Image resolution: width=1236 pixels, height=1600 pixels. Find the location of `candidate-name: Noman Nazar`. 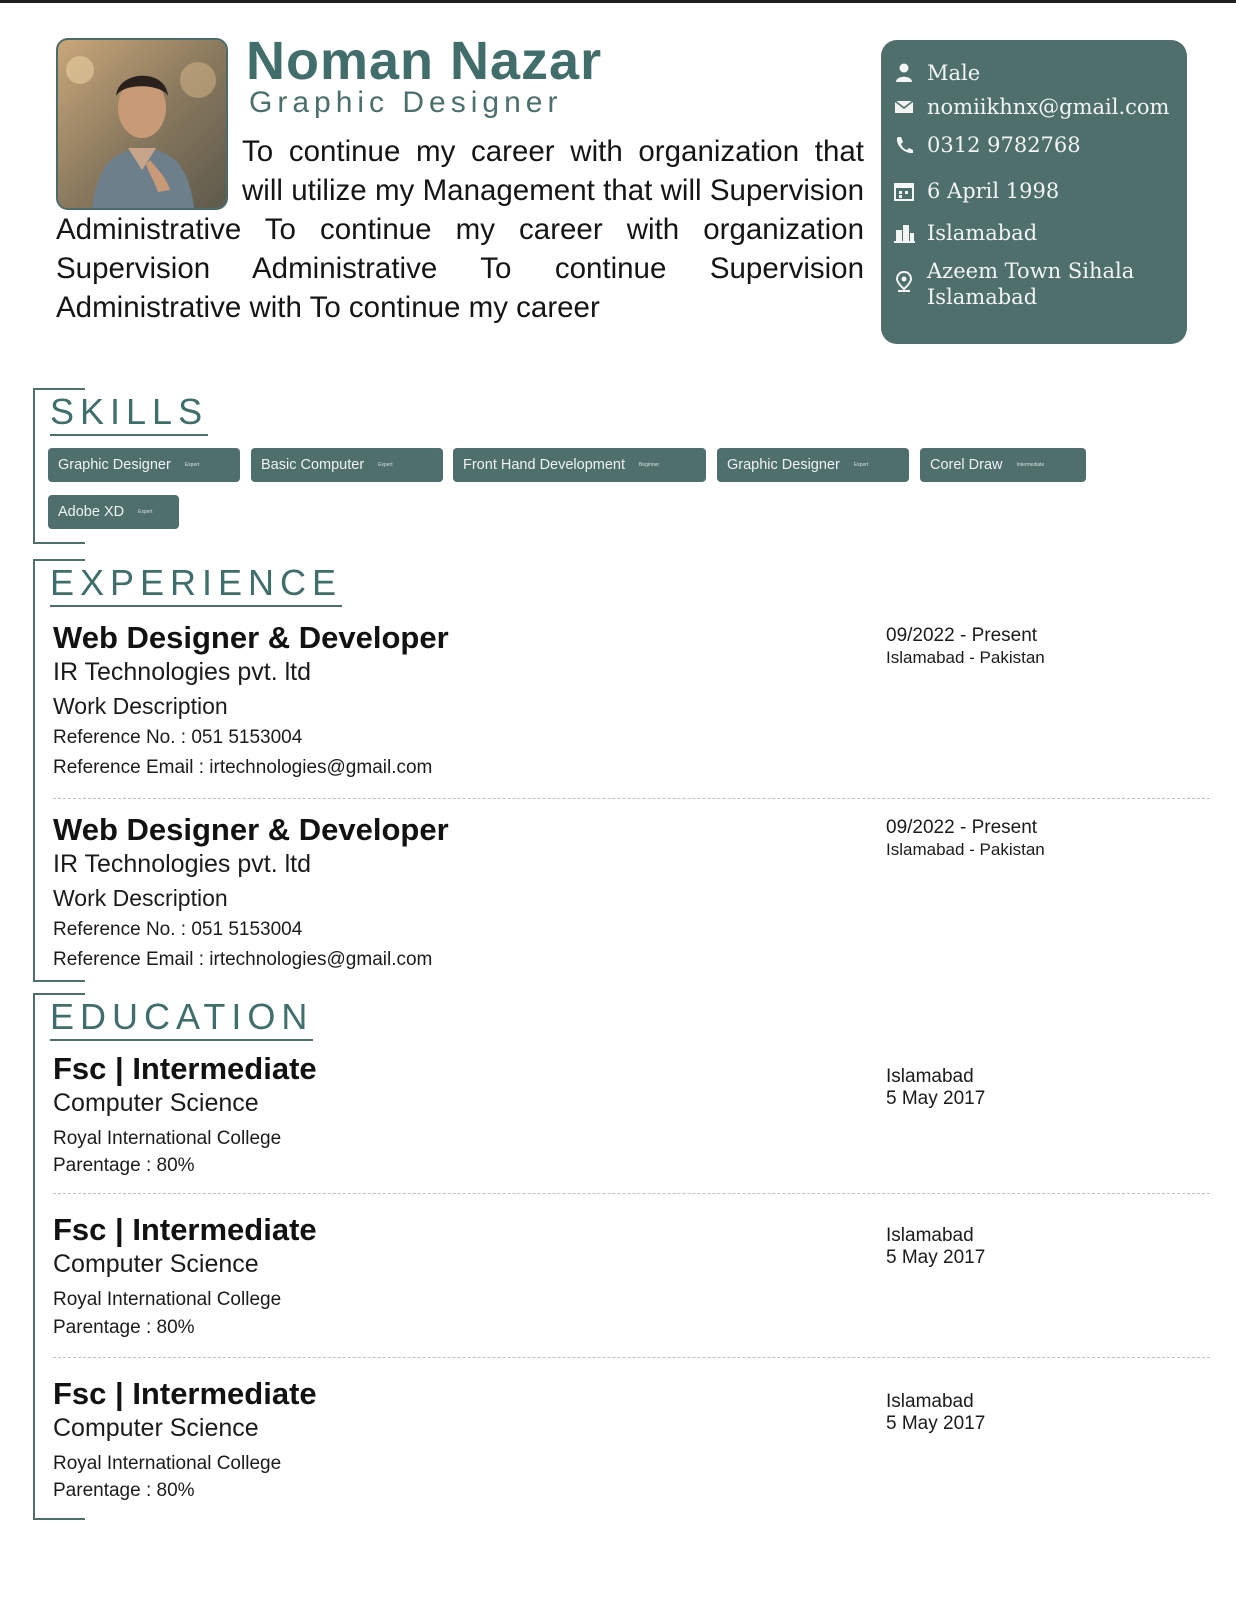

candidate-name: Noman Nazar is located at coordinates (424, 61).